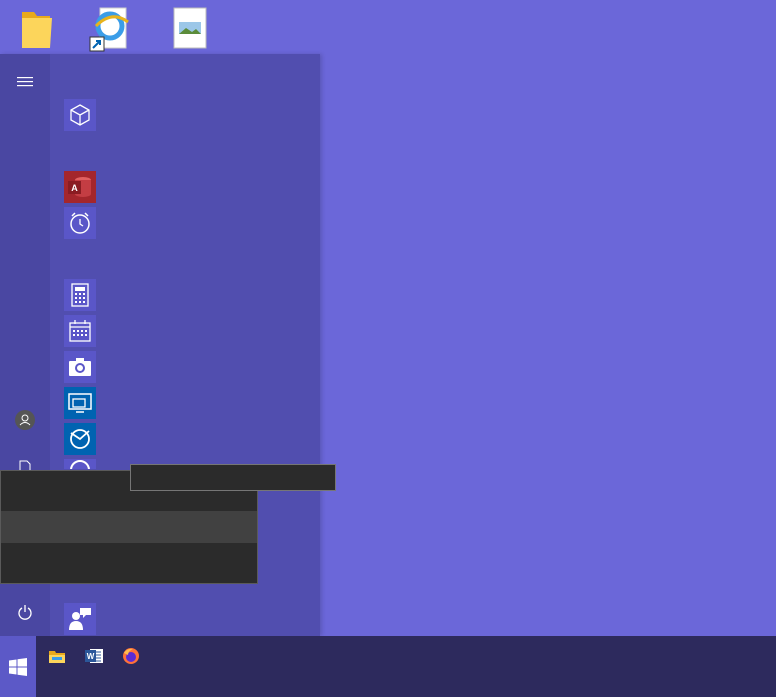 This screenshot has height=697, width=776. I want to click on power-icon, so click(25, 612).